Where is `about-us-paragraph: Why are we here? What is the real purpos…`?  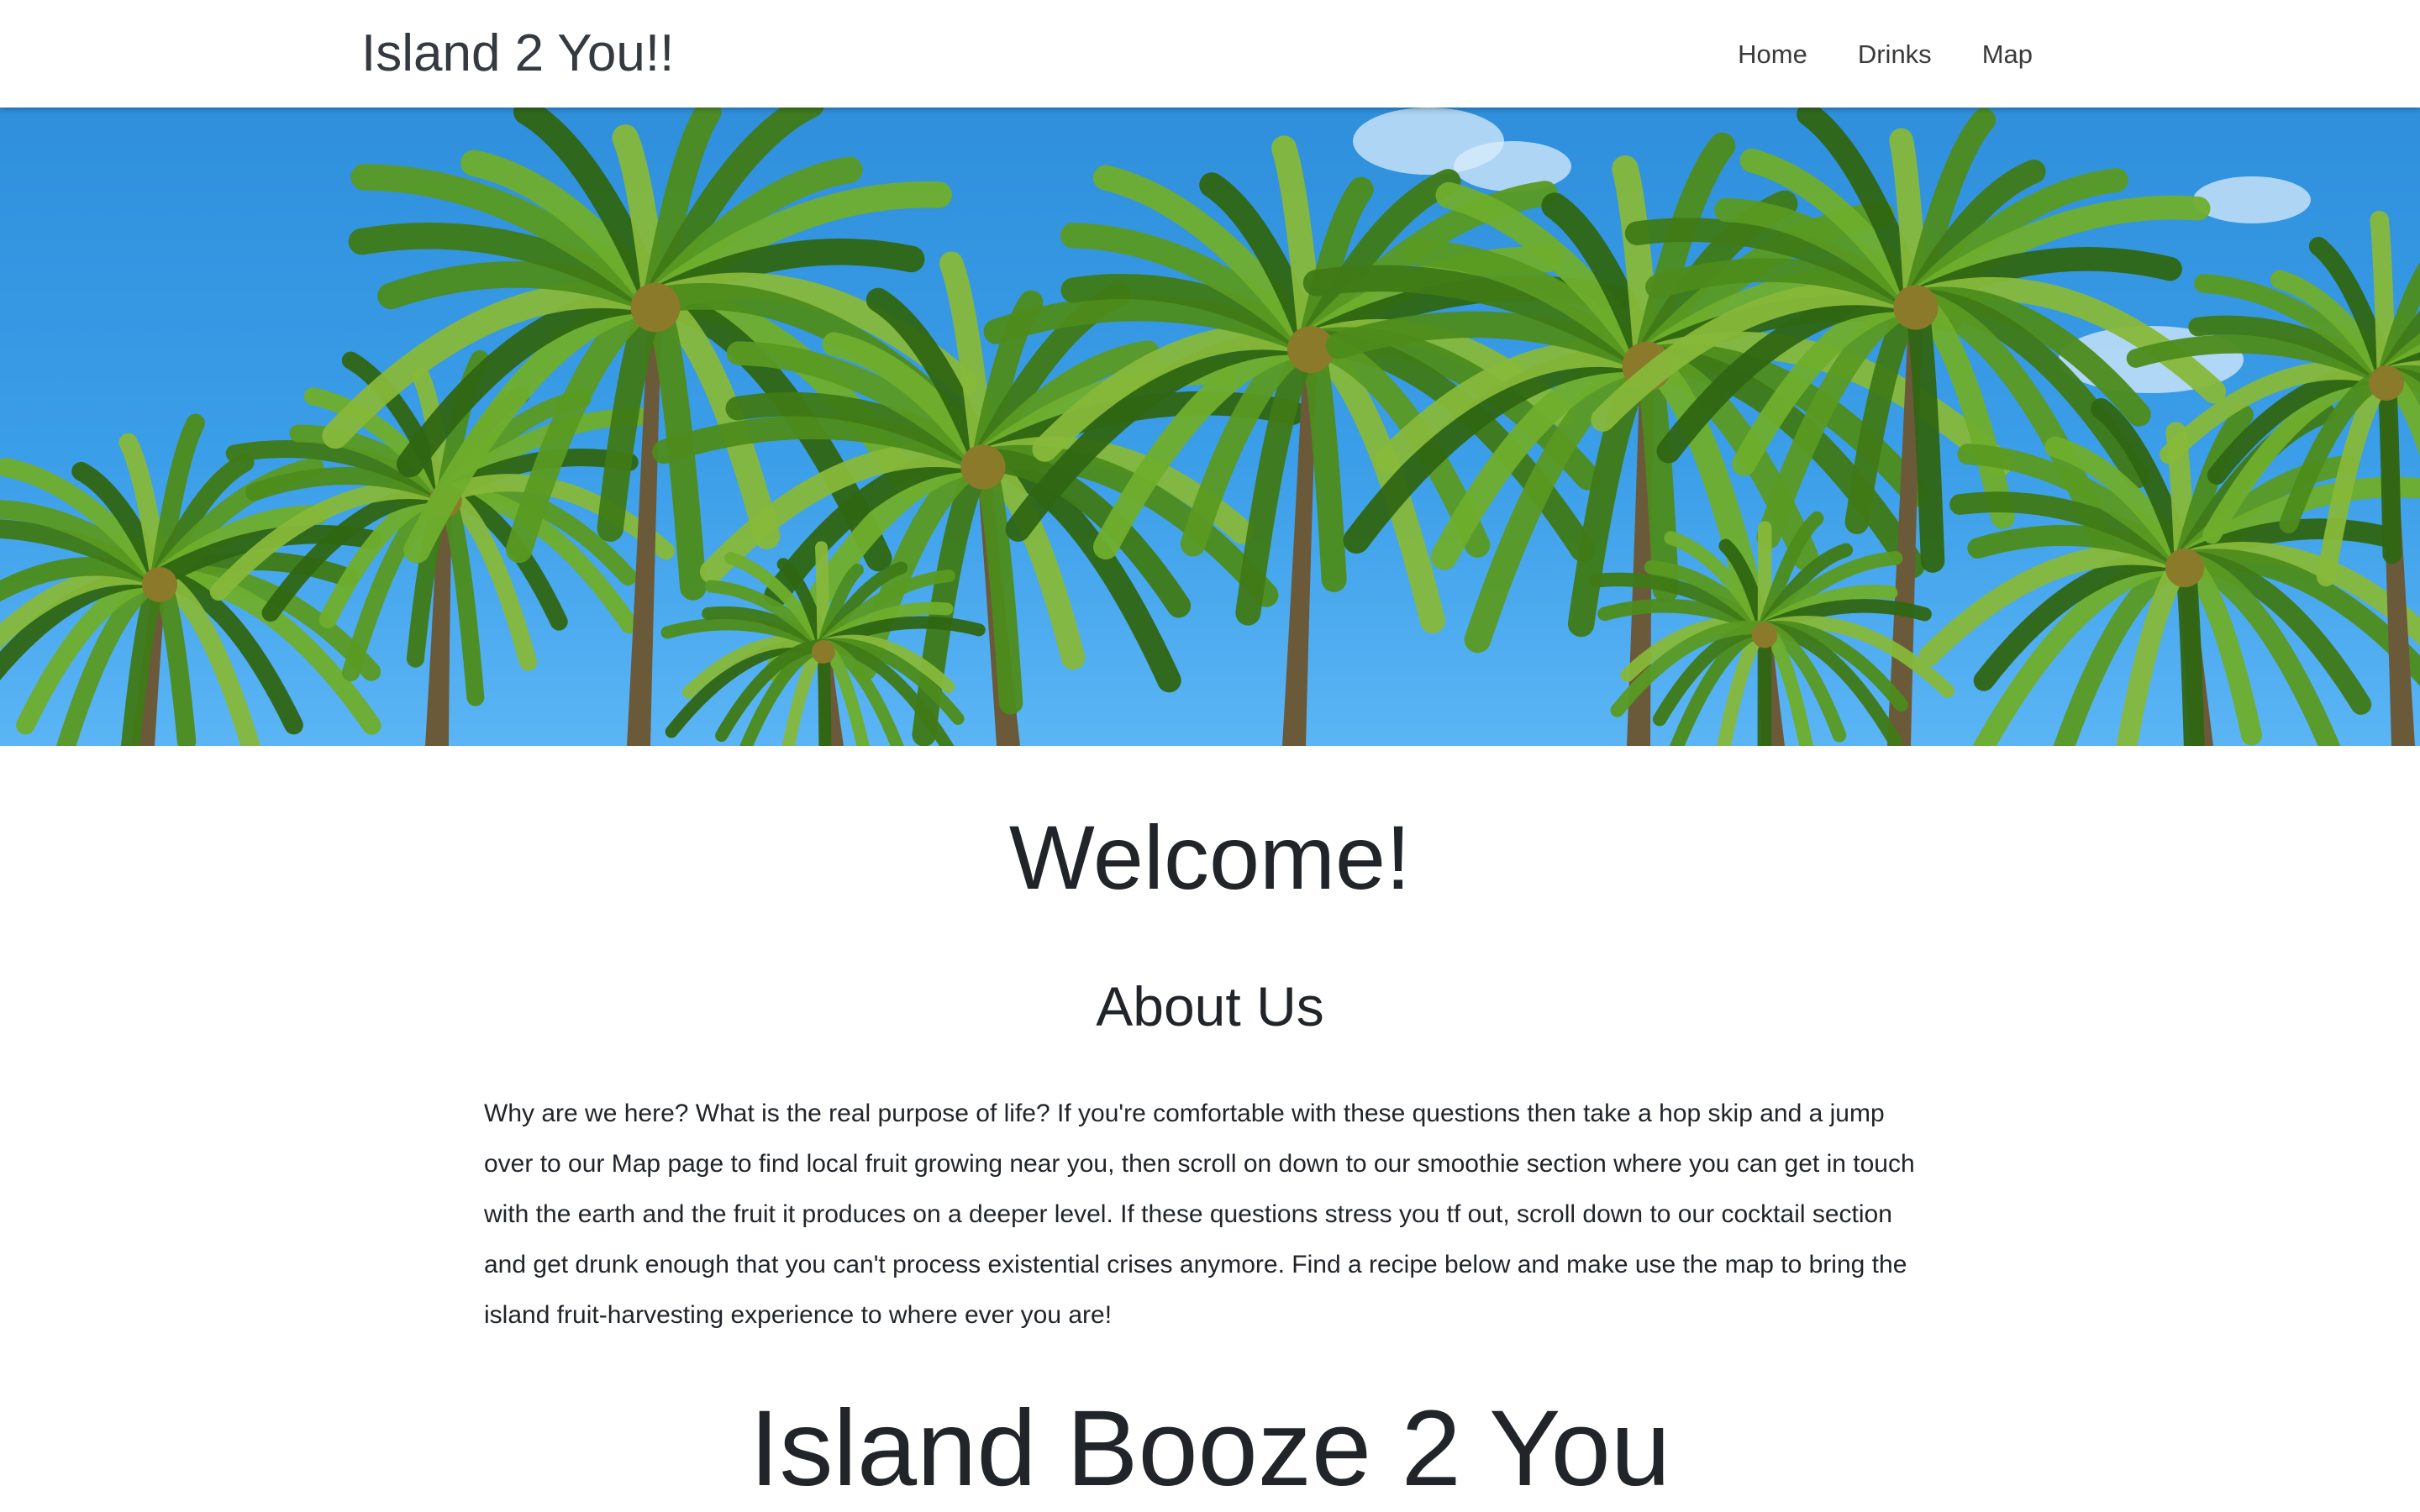 about-us-paragraph: Why are we here? What is the real purpos… is located at coordinates (1199, 1214).